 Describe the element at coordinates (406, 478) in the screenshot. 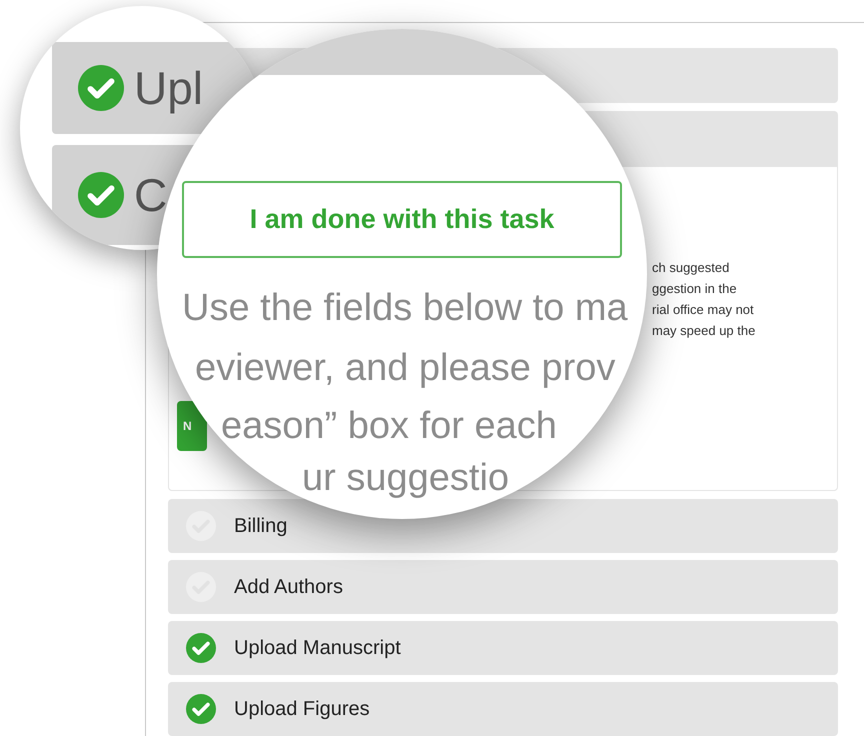

I see `instructions-text: ur suggestio` at that location.